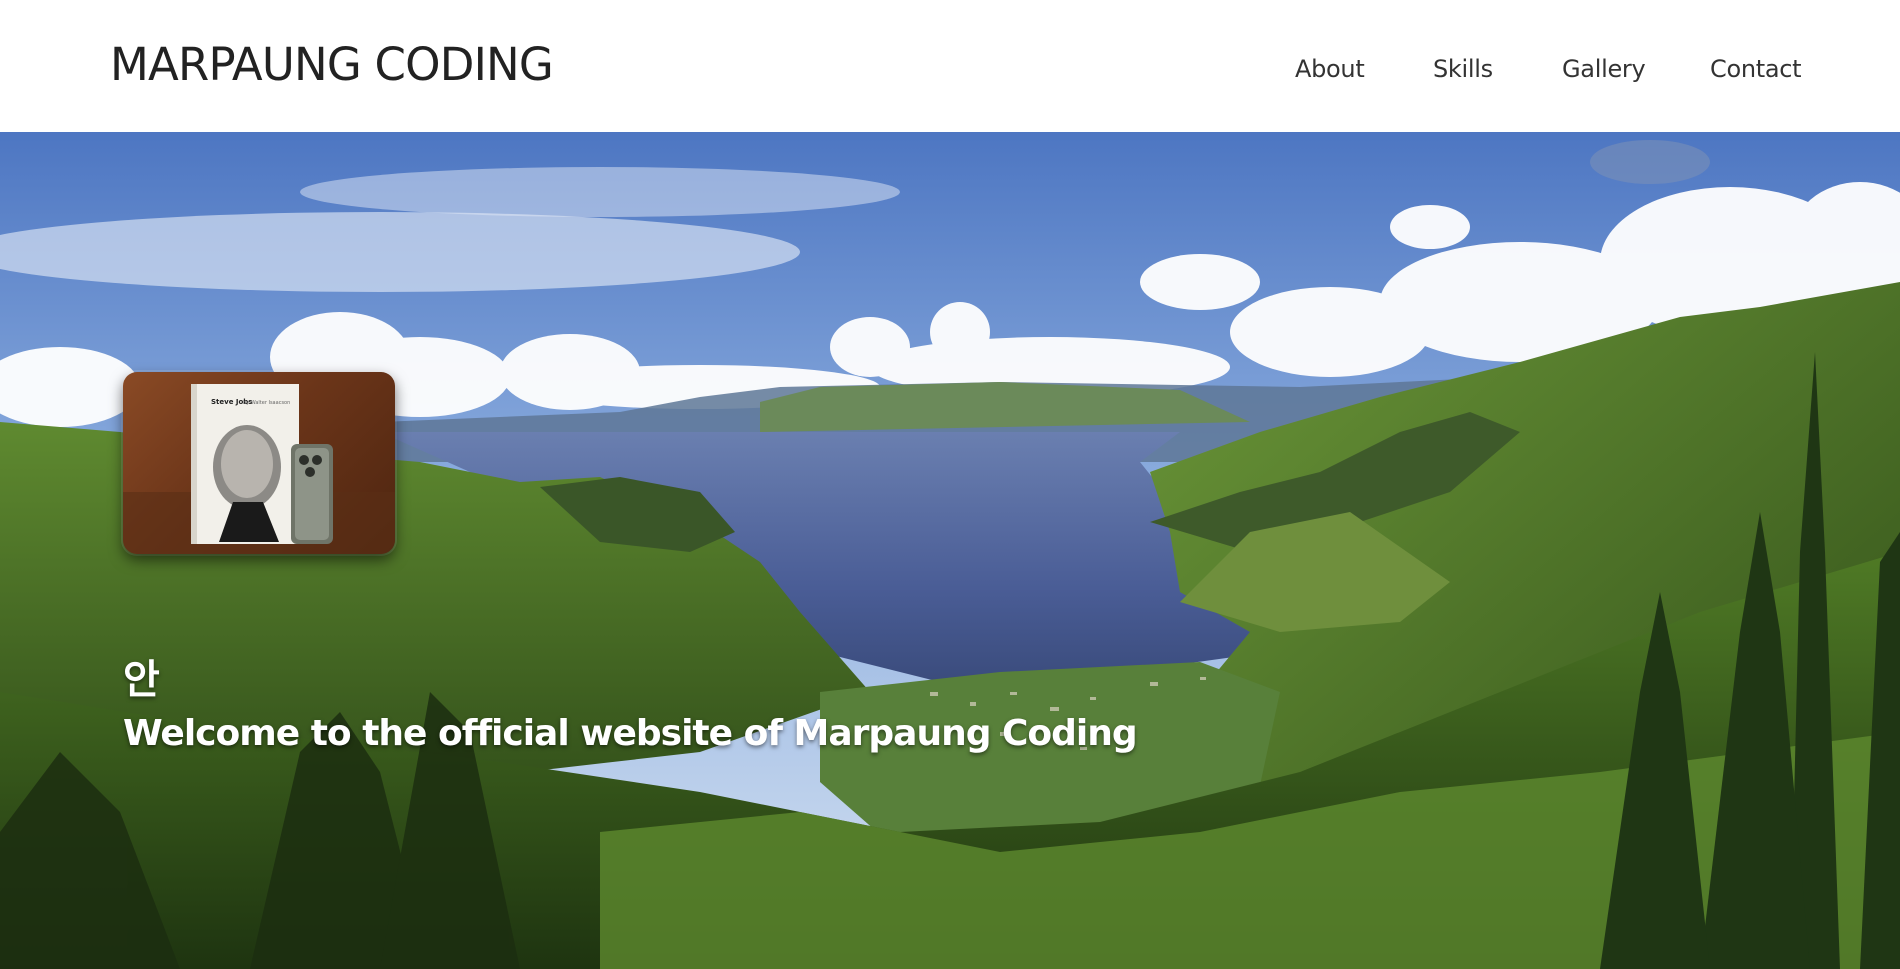 Image resolution: width=1900 pixels, height=969 pixels. I want to click on nav-contact-link: Contact, so click(1756, 69).